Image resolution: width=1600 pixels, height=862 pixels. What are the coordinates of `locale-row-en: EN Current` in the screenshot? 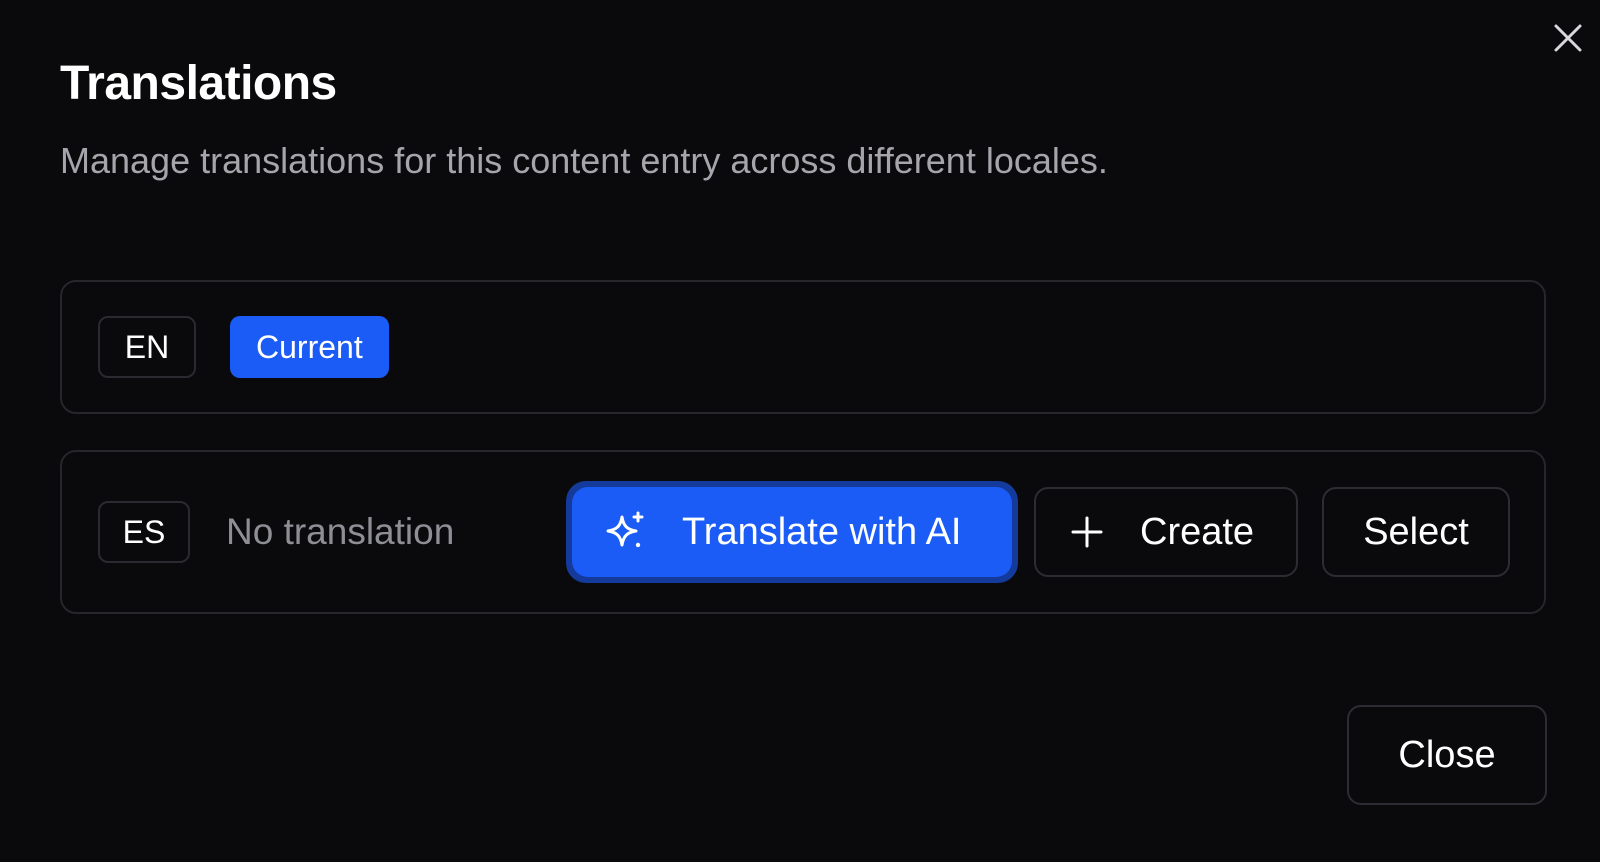 It's located at (803, 347).